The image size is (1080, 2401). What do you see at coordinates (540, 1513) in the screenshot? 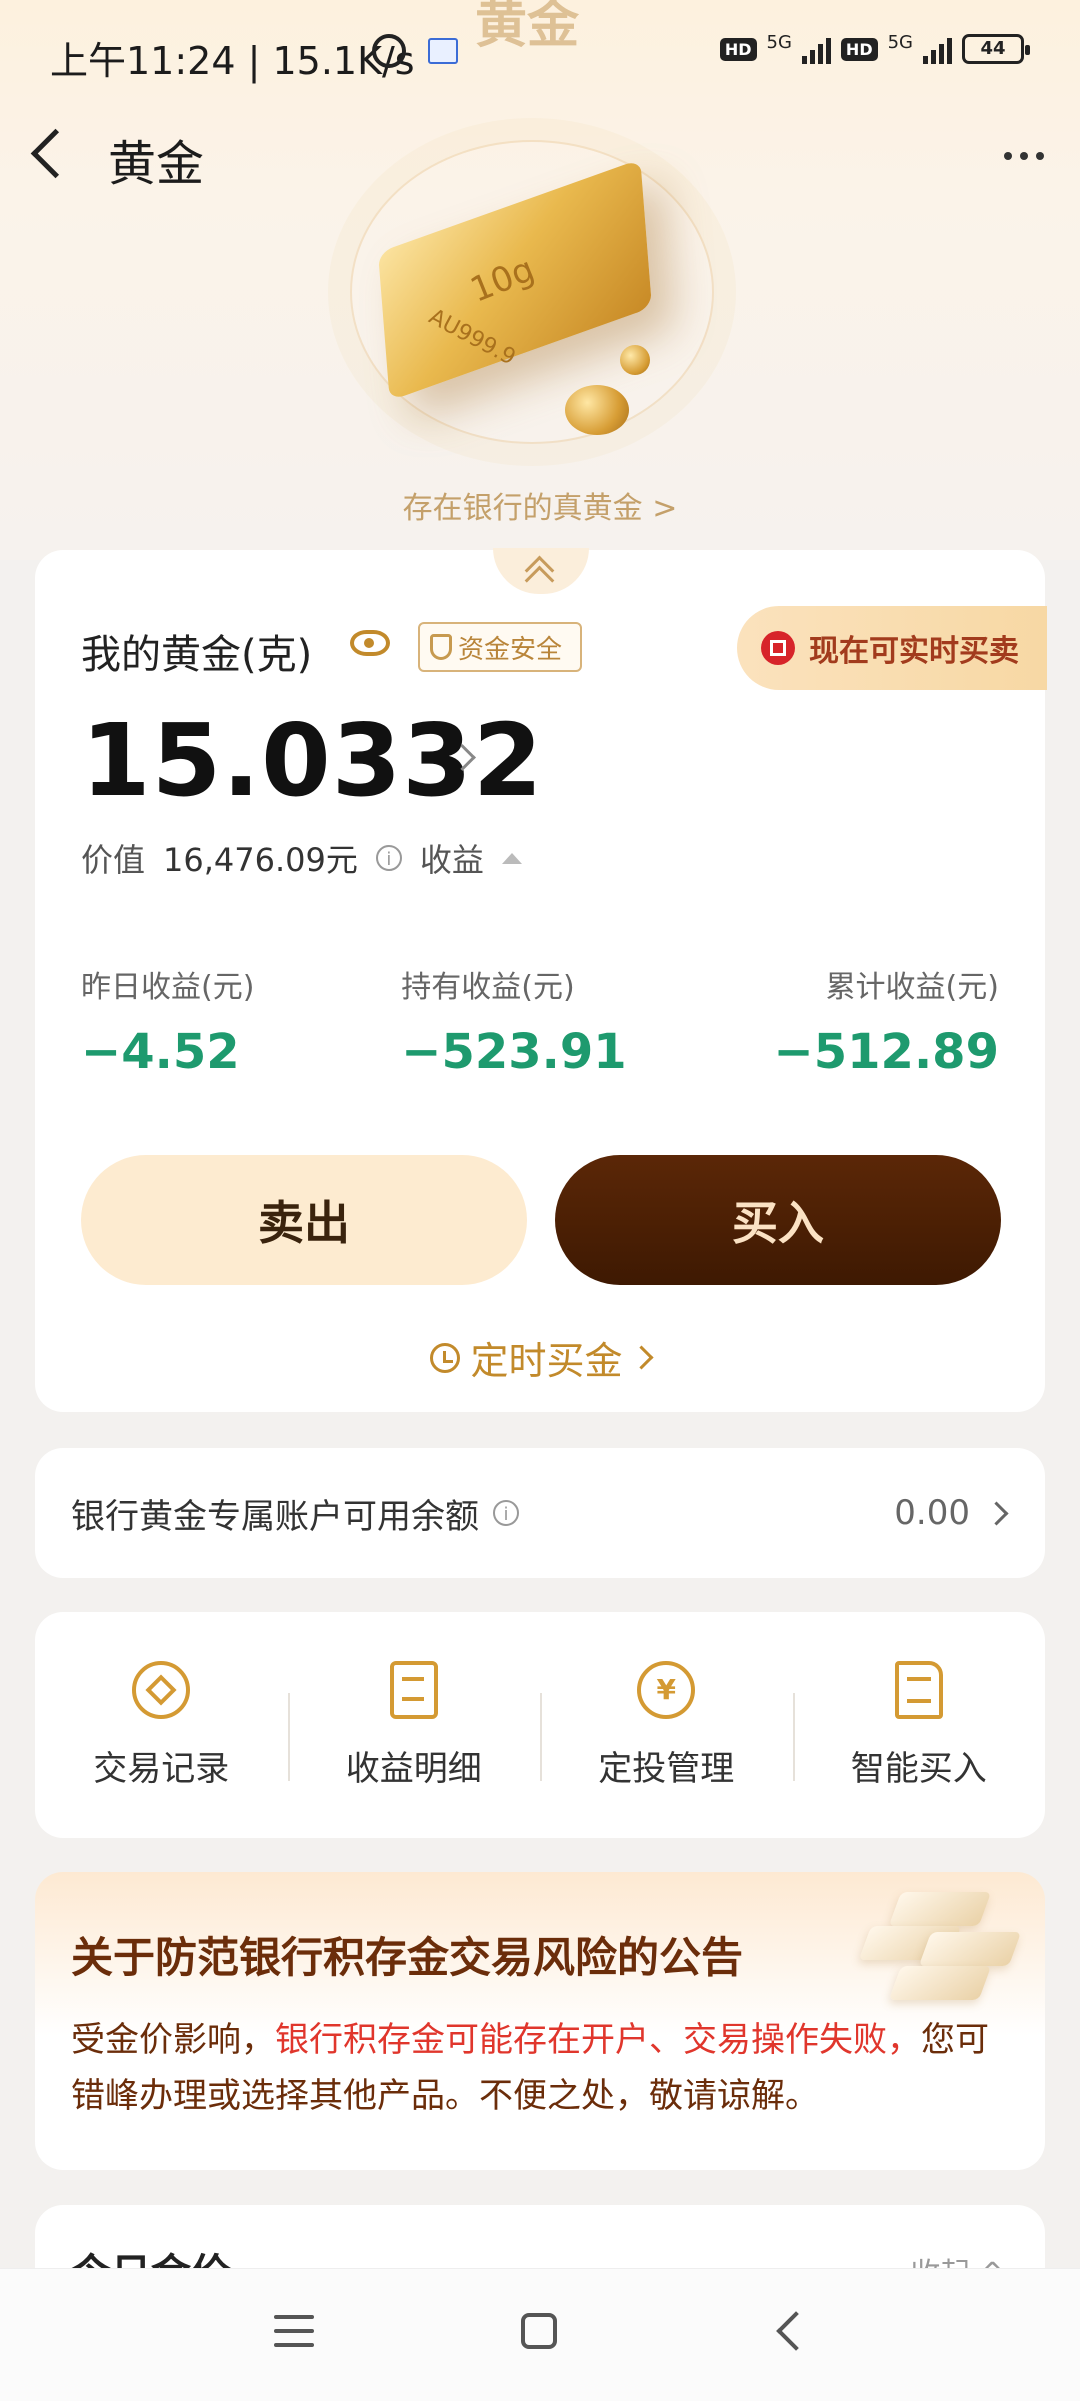
I see `account-balance-row: 银行黄金专属账户可用余额 i 0.00` at bounding box center [540, 1513].